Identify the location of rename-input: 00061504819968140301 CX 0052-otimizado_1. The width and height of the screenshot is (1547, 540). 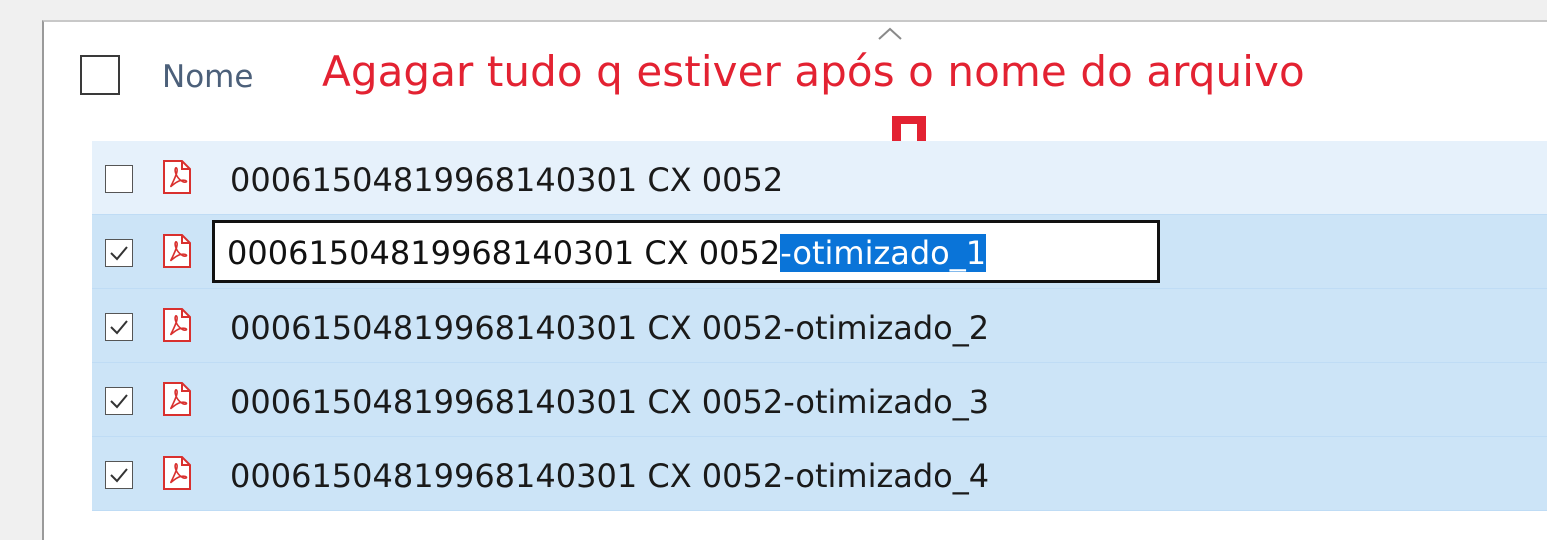
(686, 251).